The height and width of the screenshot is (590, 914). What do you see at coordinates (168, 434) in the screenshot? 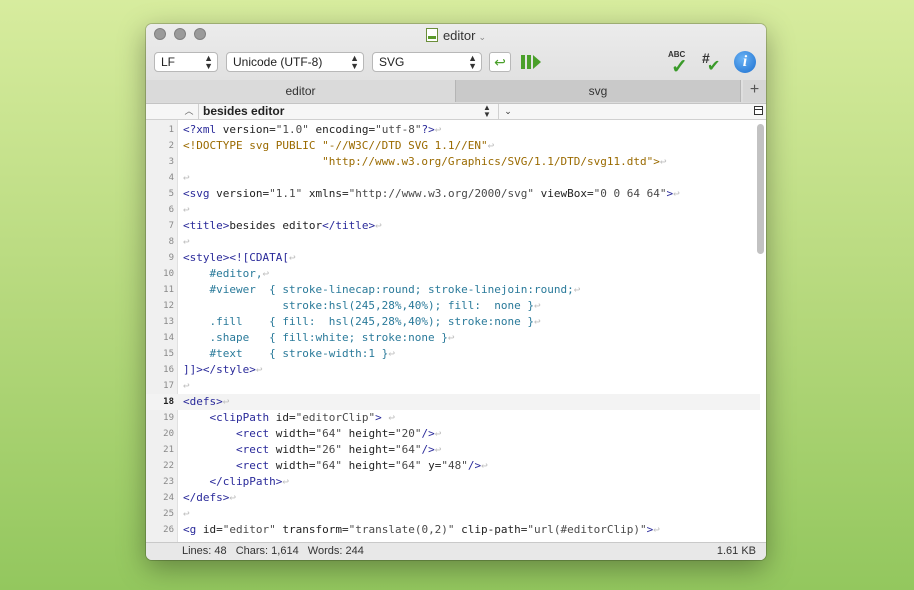
I see `line-number: 20` at bounding box center [168, 434].